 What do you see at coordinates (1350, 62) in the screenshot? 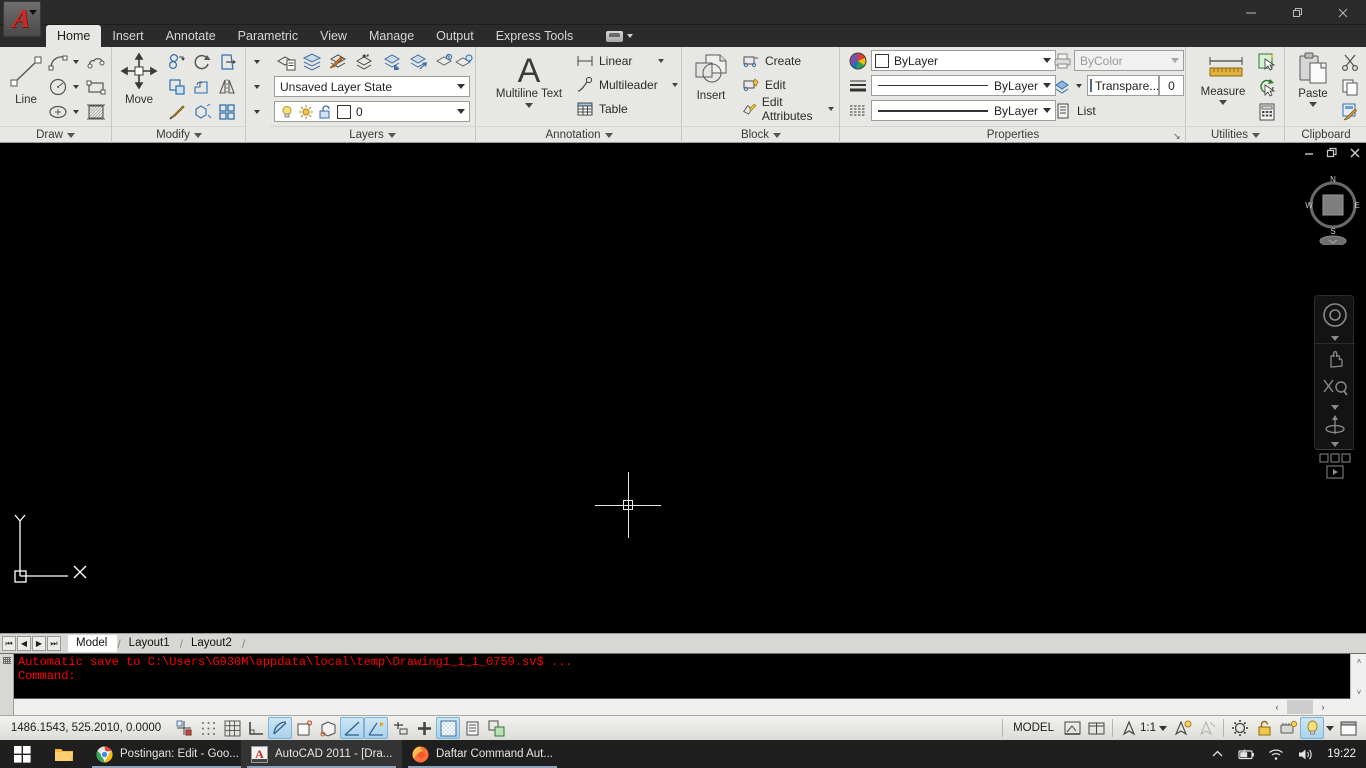
I see `cut-button` at bounding box center [1350, 62].